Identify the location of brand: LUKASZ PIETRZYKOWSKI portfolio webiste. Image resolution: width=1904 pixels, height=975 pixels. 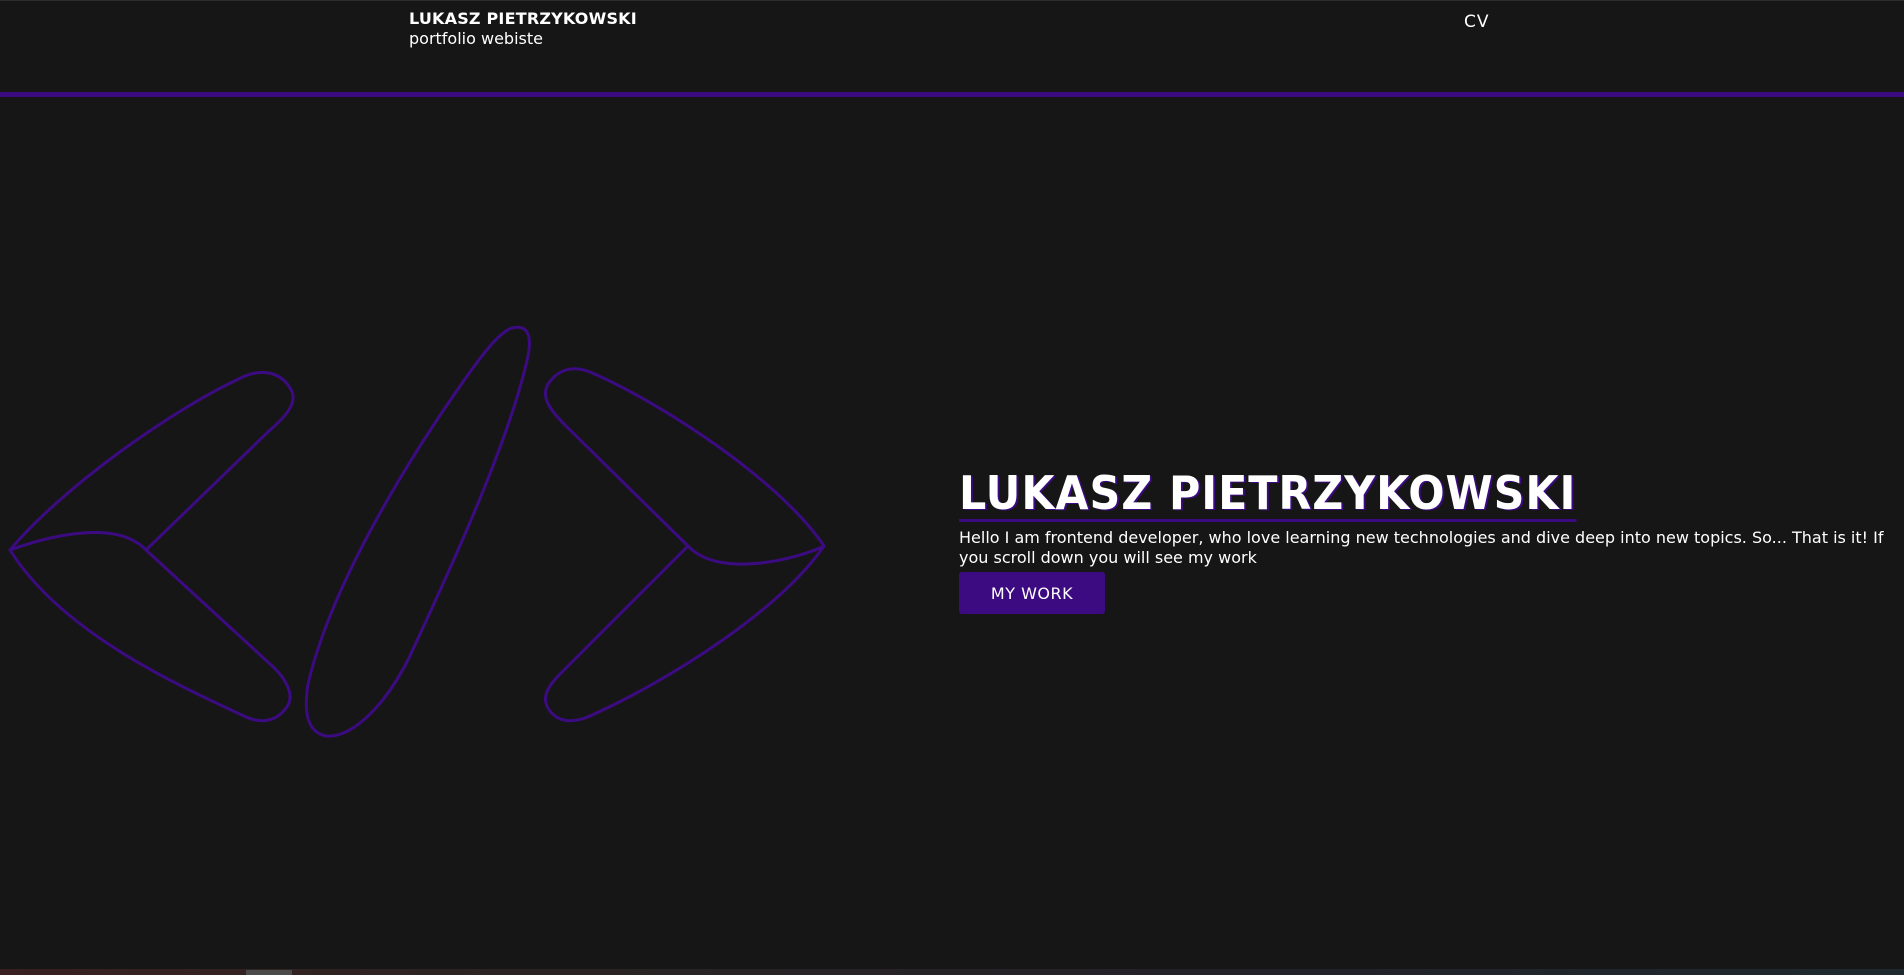
(523, 29).